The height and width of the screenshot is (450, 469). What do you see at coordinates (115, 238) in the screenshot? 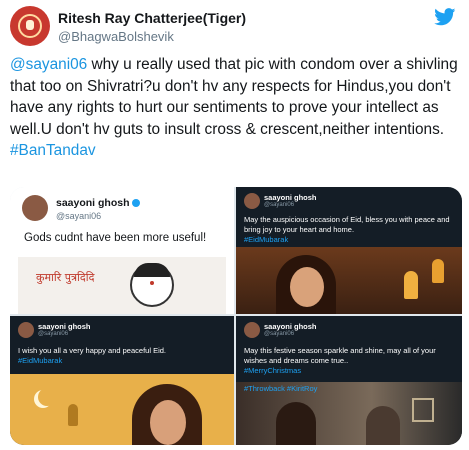
I see `panel-text: Gods cudnt have been more useful!` at bounding box center [115, 238].